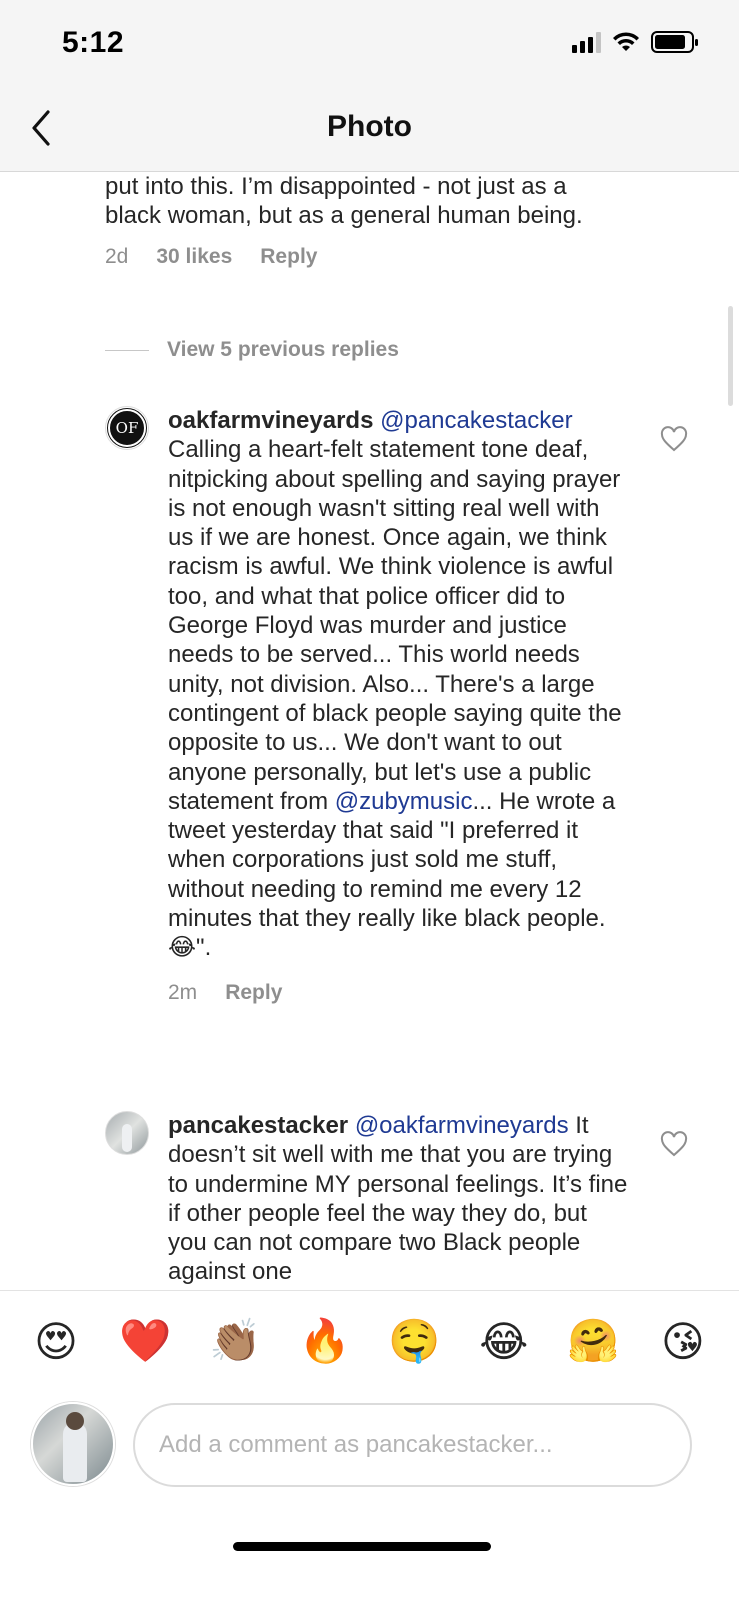 Image resolution: width=739 pixels, height=1600 pixels. Describe the element at coordinates (117, 256) in the screenshot. I see `comment-age: 2d` at that location.